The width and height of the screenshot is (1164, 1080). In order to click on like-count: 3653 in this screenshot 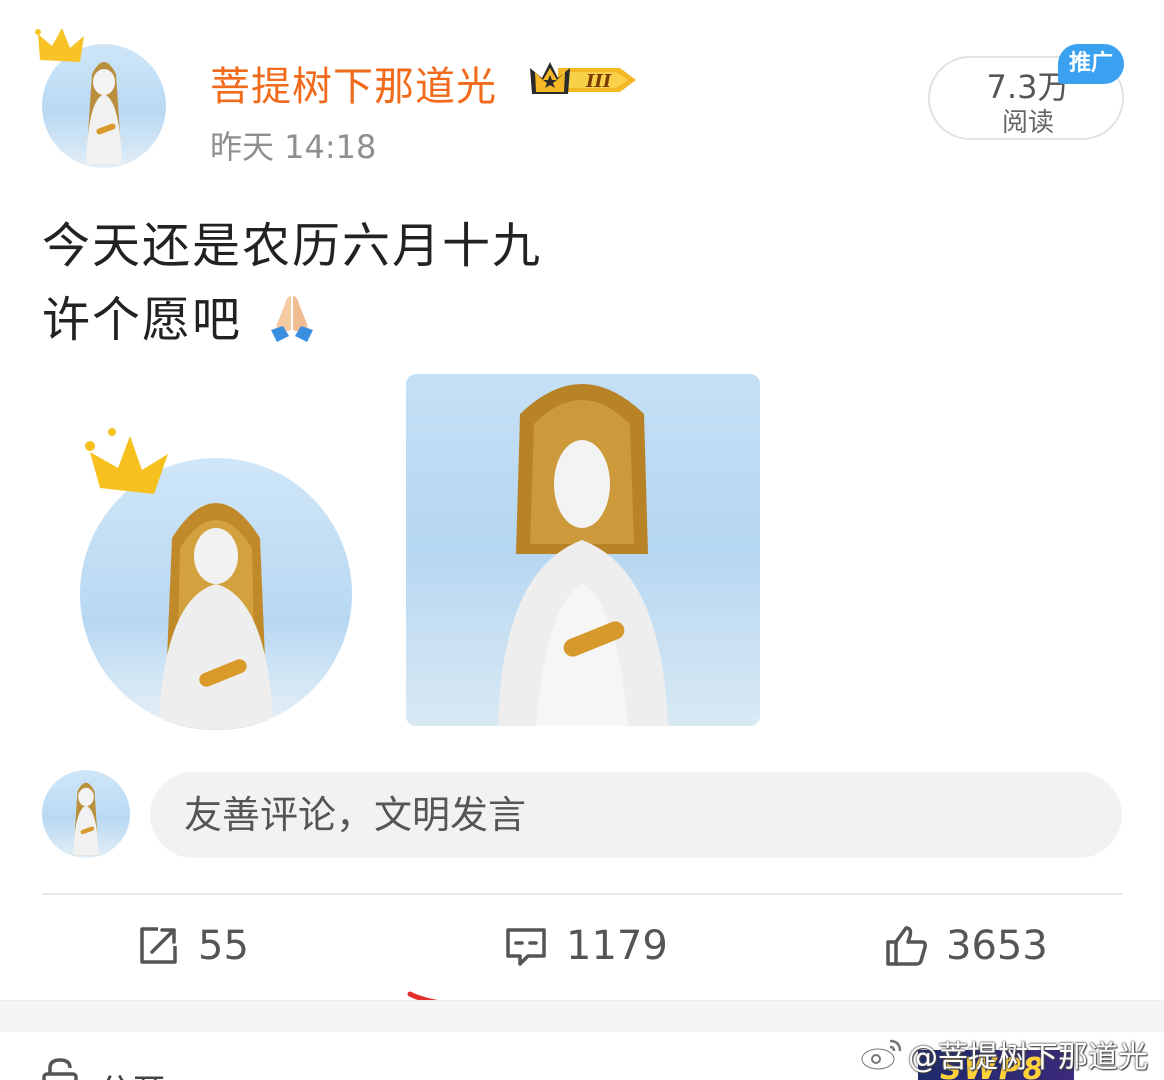, I will do `click(997, 946)`.